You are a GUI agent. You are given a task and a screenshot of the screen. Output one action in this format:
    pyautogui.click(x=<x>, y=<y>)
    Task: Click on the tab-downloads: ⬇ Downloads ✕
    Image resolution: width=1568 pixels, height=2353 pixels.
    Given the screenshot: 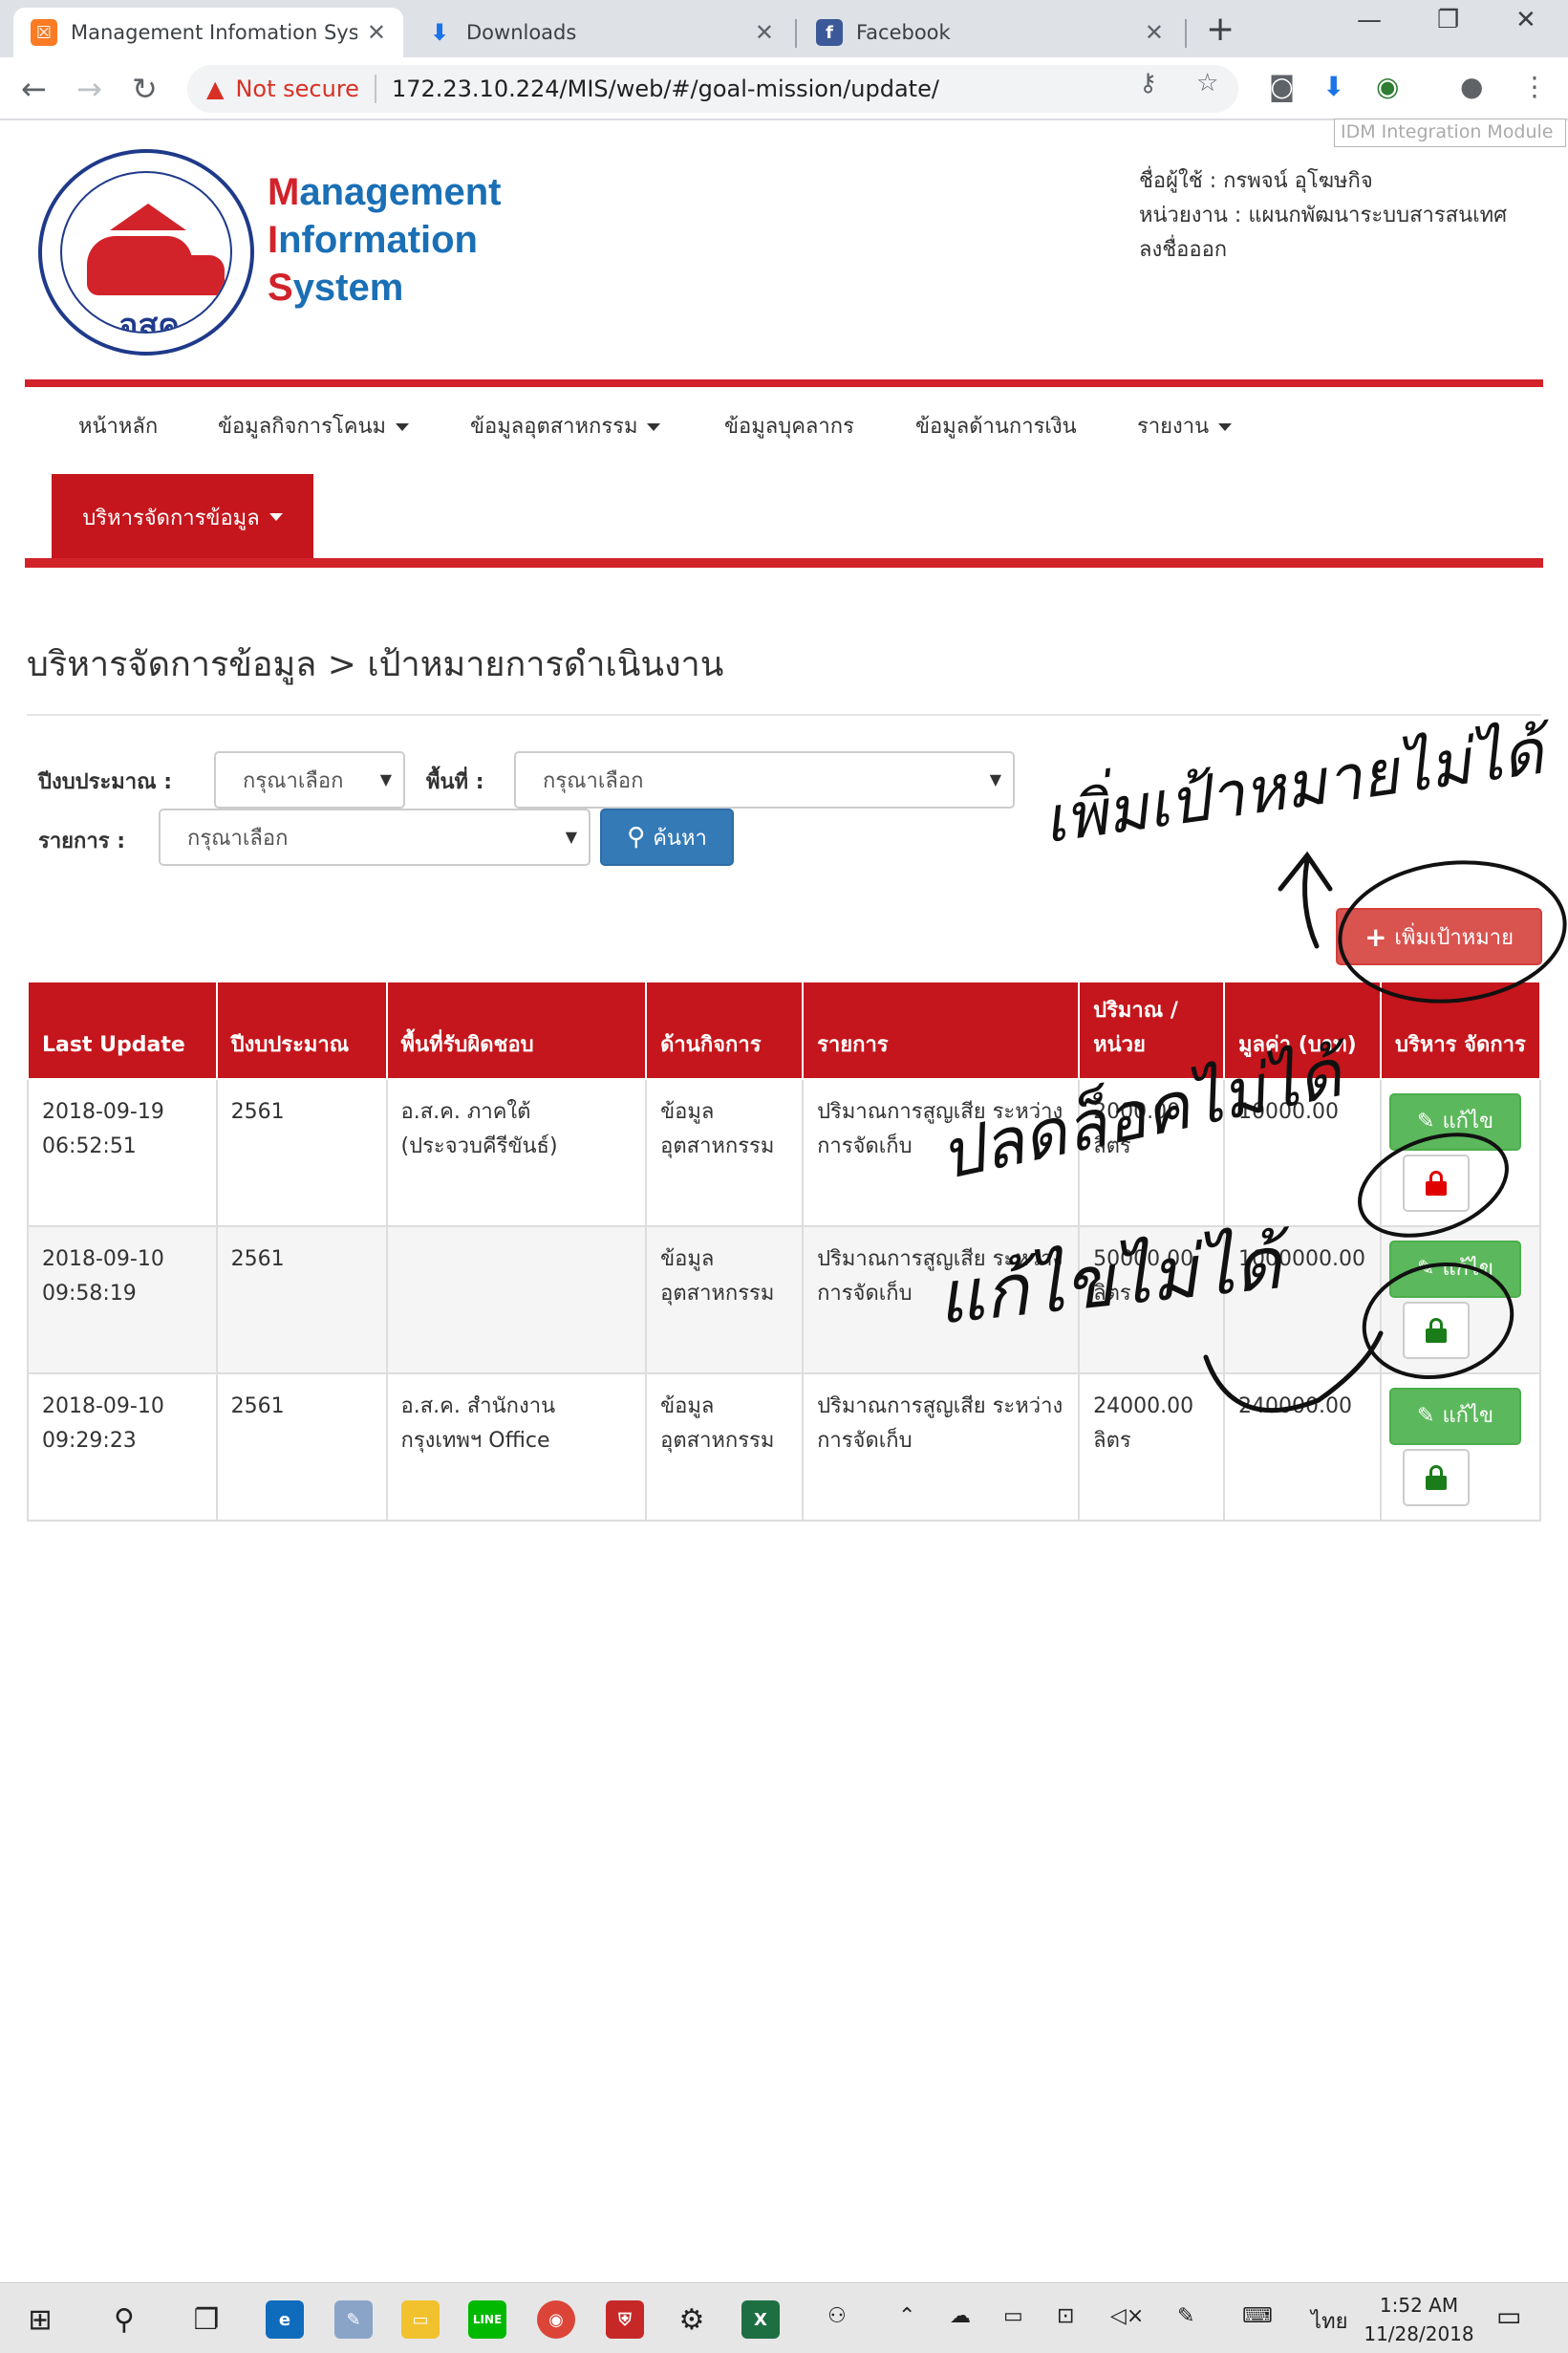 What is the action you would take?
    pyautogui.click(x=600, y=32)
    